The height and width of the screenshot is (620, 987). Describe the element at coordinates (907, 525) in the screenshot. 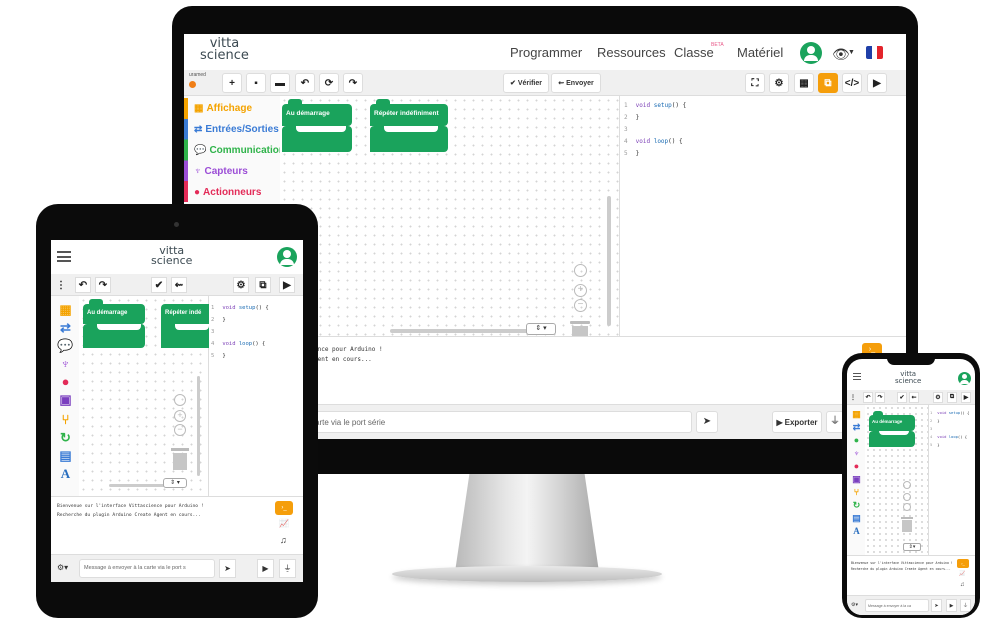

I see `trash-icon` at that location.